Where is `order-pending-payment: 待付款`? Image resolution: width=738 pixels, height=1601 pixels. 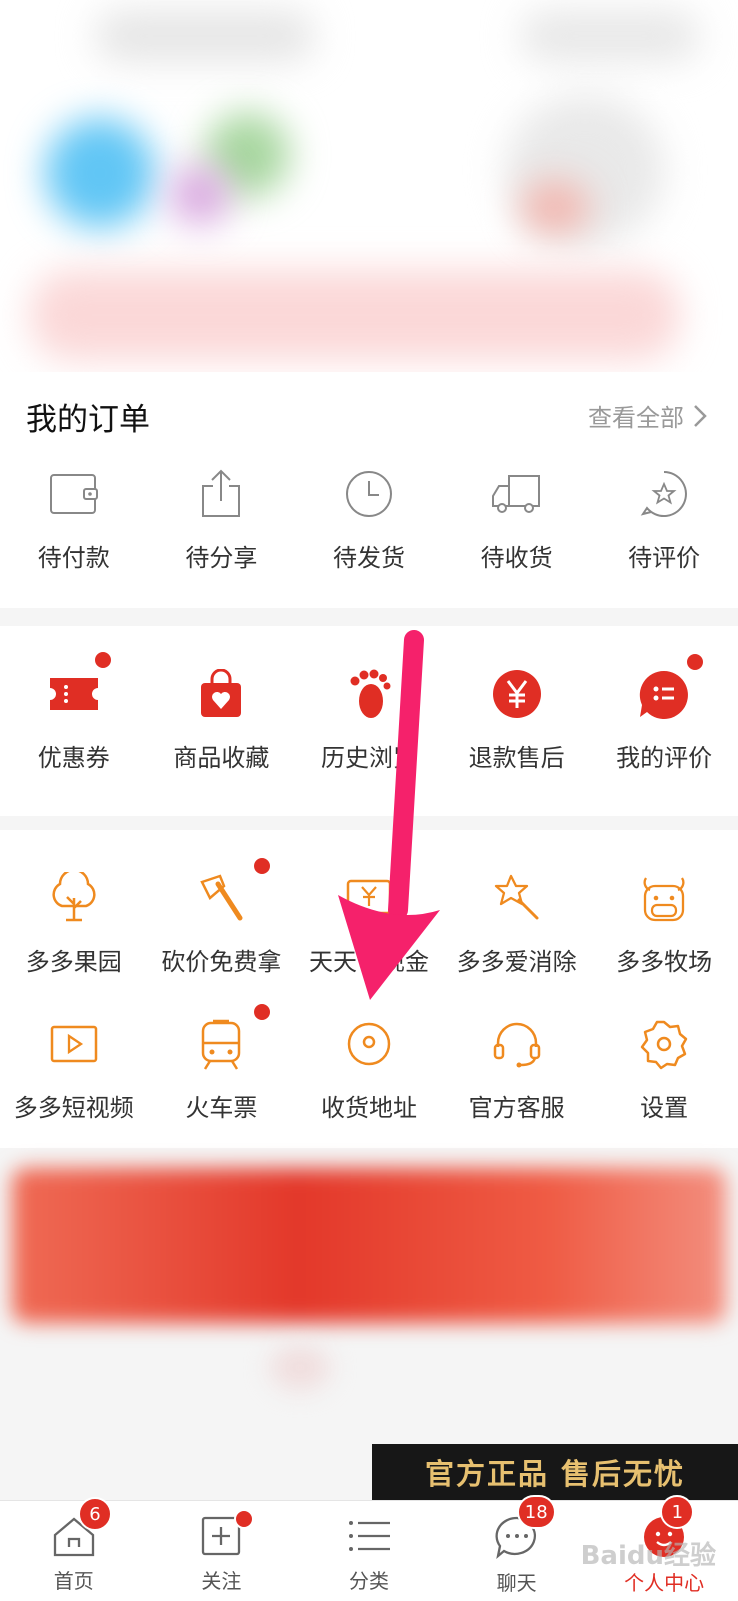 order-pending-payment: 待付款 is located at coordinates (74, 518).